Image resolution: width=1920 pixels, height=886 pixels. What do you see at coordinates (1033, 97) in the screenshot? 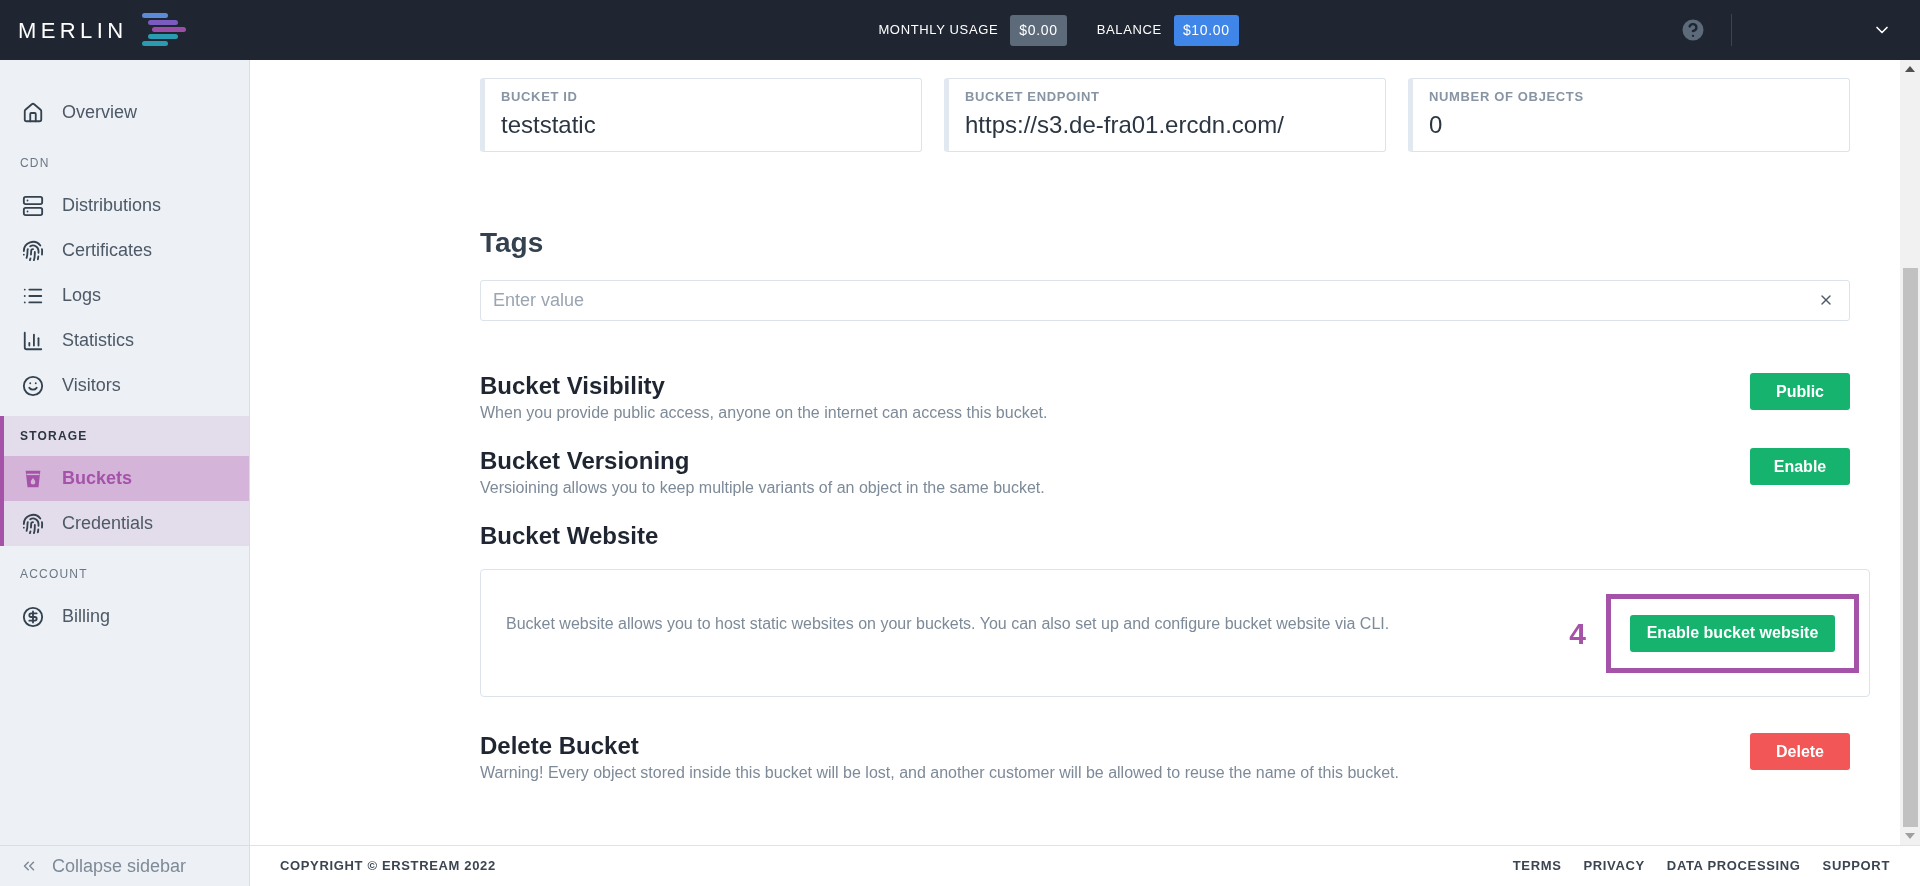
I see `info-card-label: BUCKET ENDPOINT` at bounding box center [1033, 97].